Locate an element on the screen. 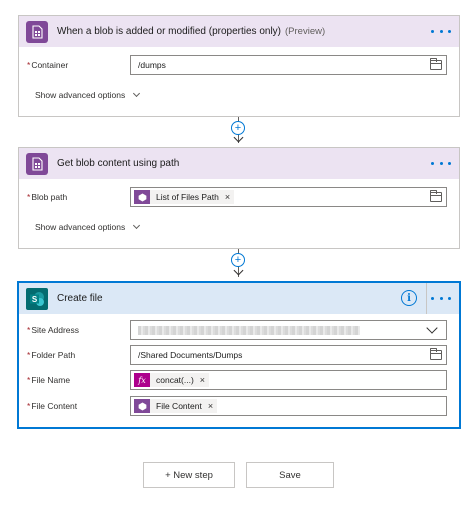  container-input: /dumps is located at coordinates (288, 65).